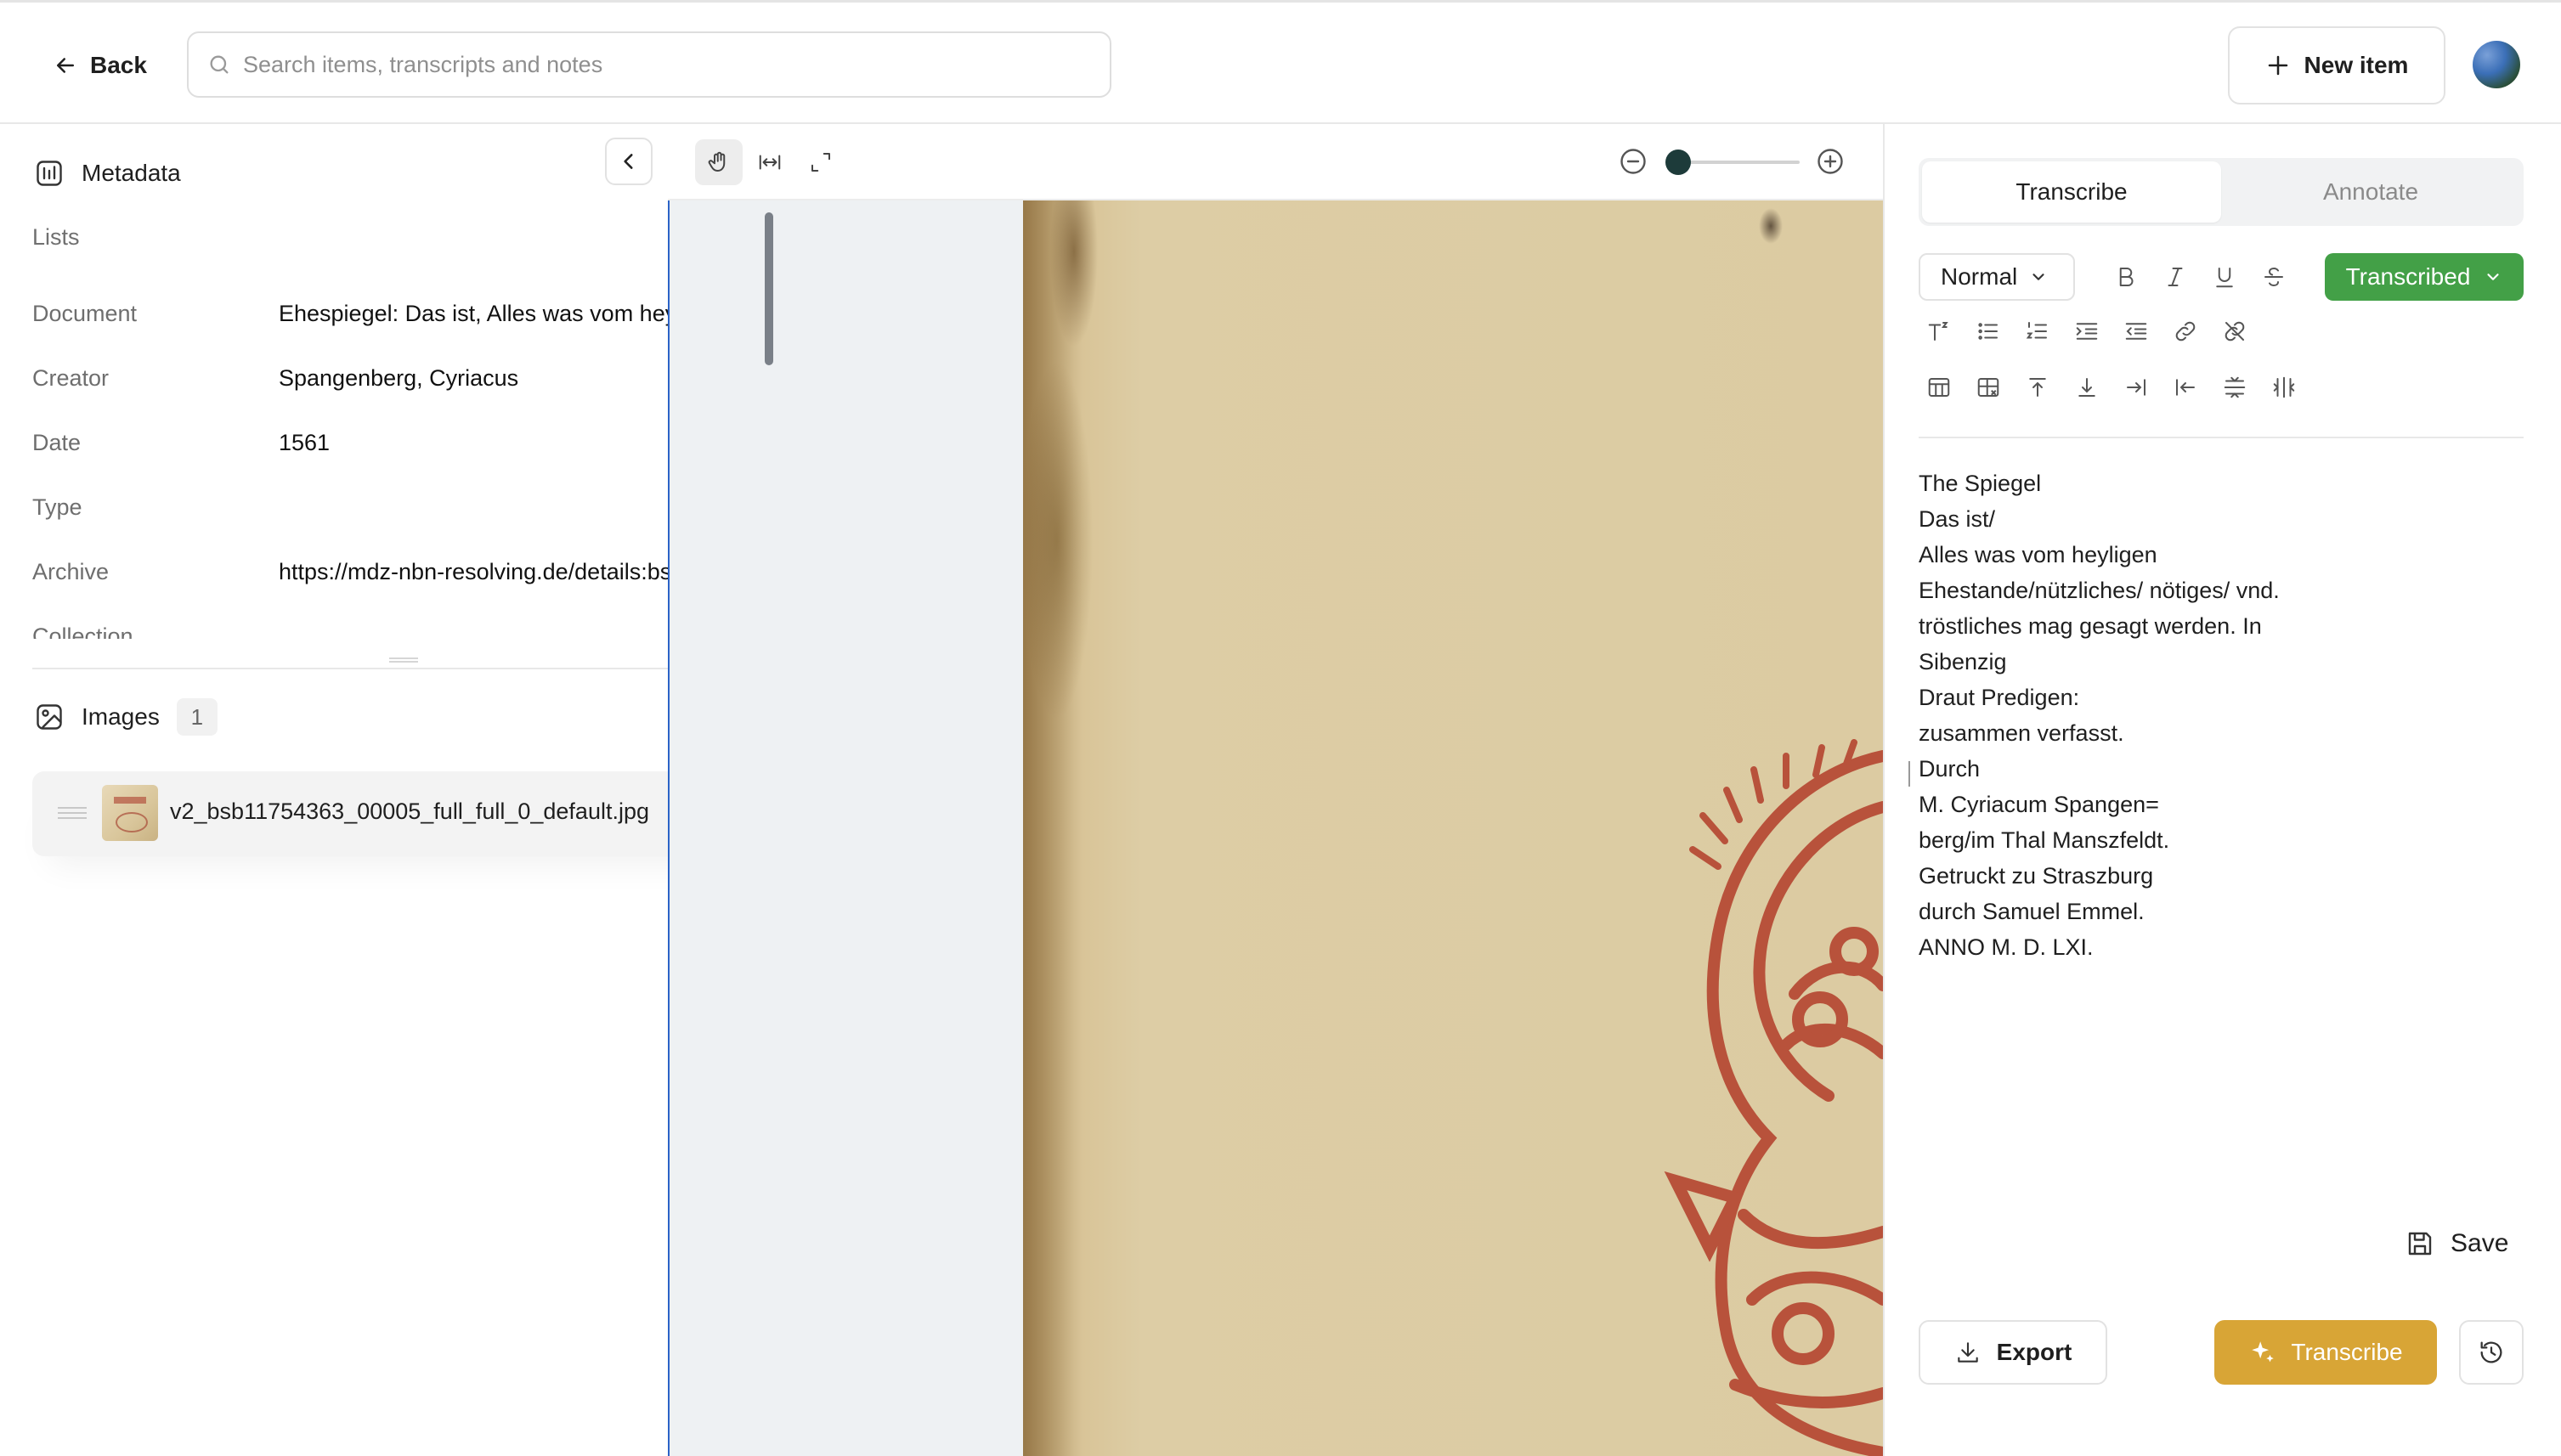 The width and height of the screenshot is (2561, 1456). I want to click on delete-column-icon, so click(2284, 387).